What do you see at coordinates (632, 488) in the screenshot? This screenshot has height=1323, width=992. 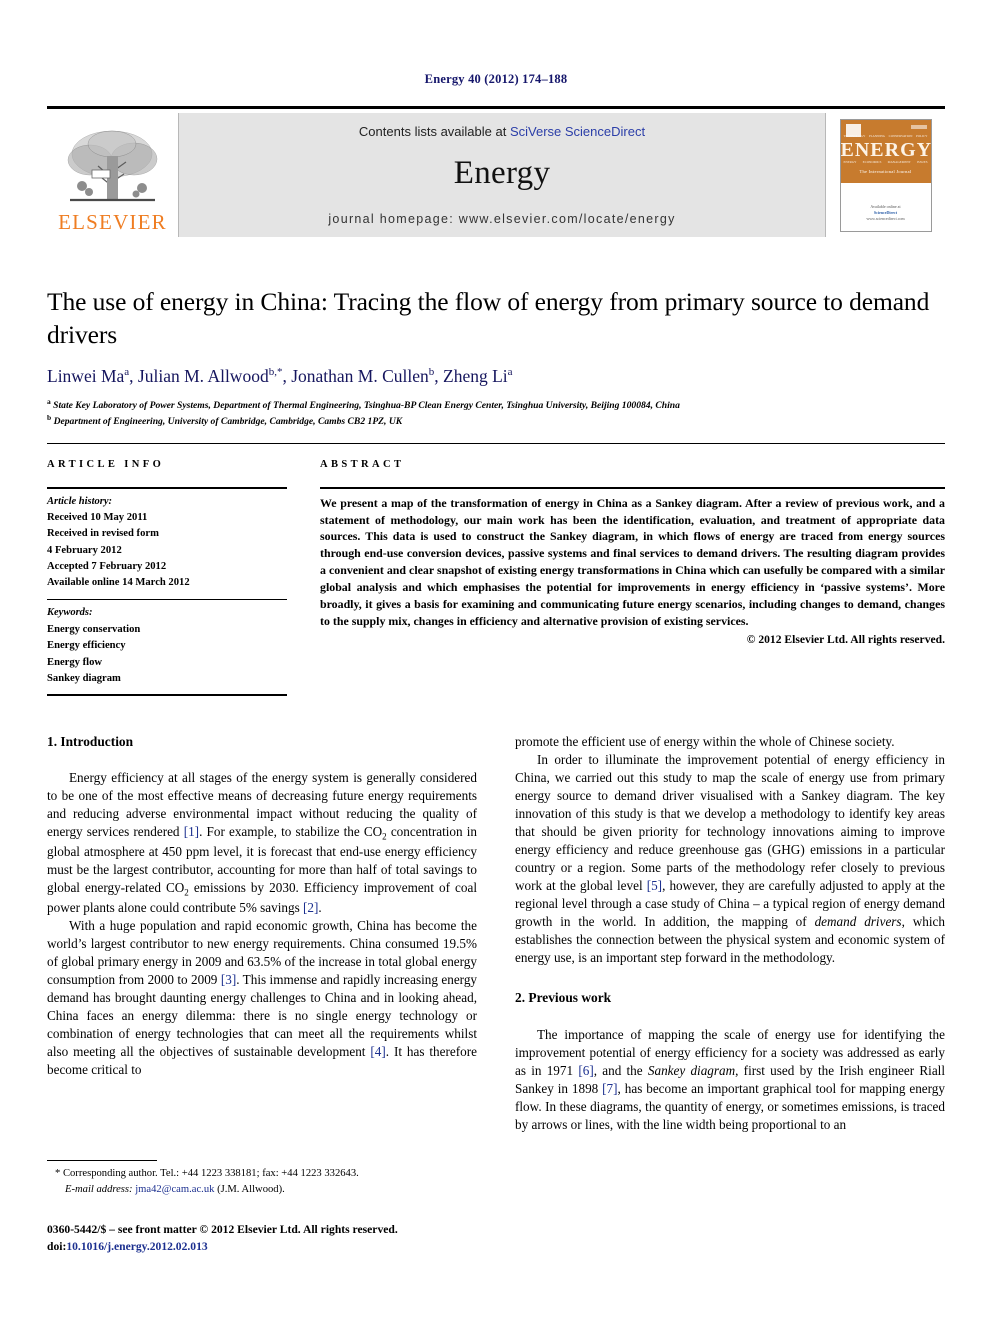 I see `abstract-divider` at bounding box center [632, 488].